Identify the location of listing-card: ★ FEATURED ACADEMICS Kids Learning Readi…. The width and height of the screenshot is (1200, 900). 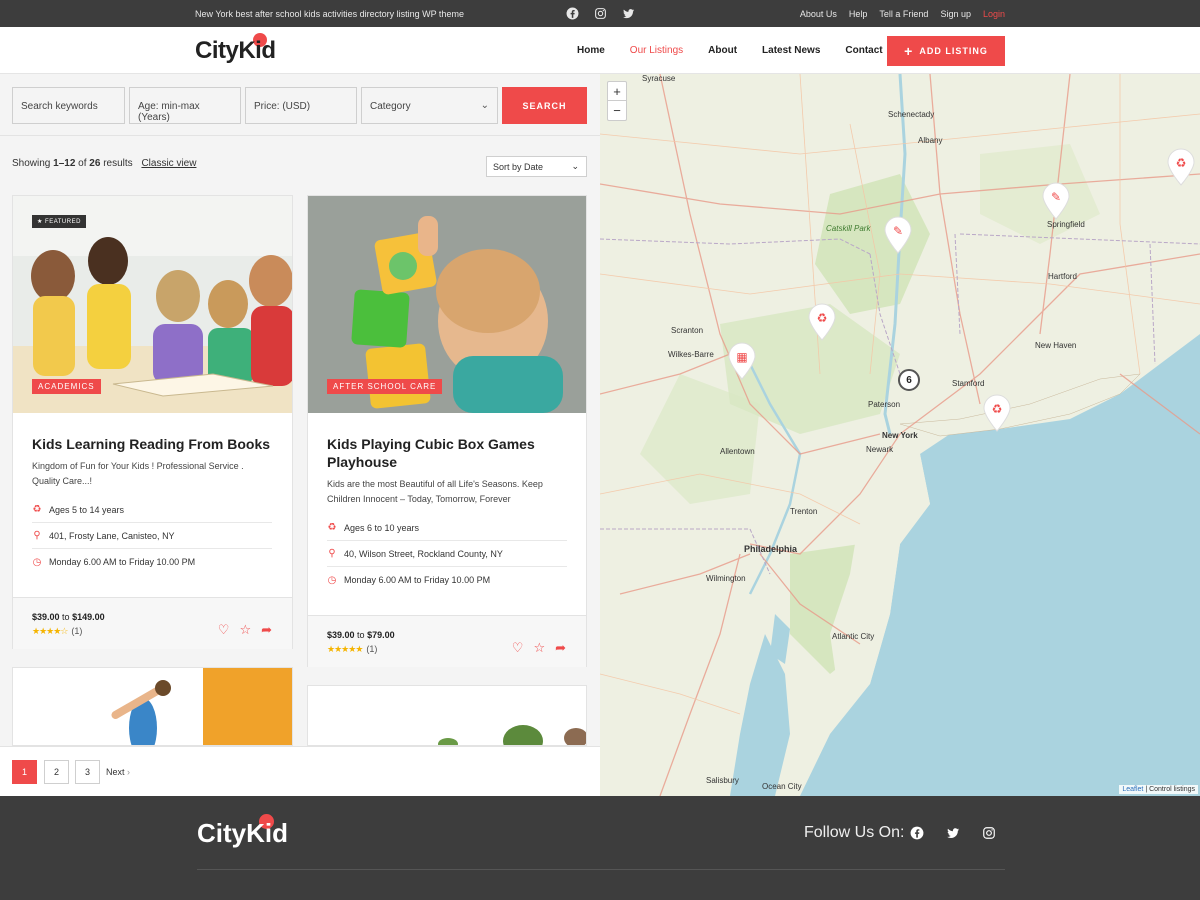
(152, 422).